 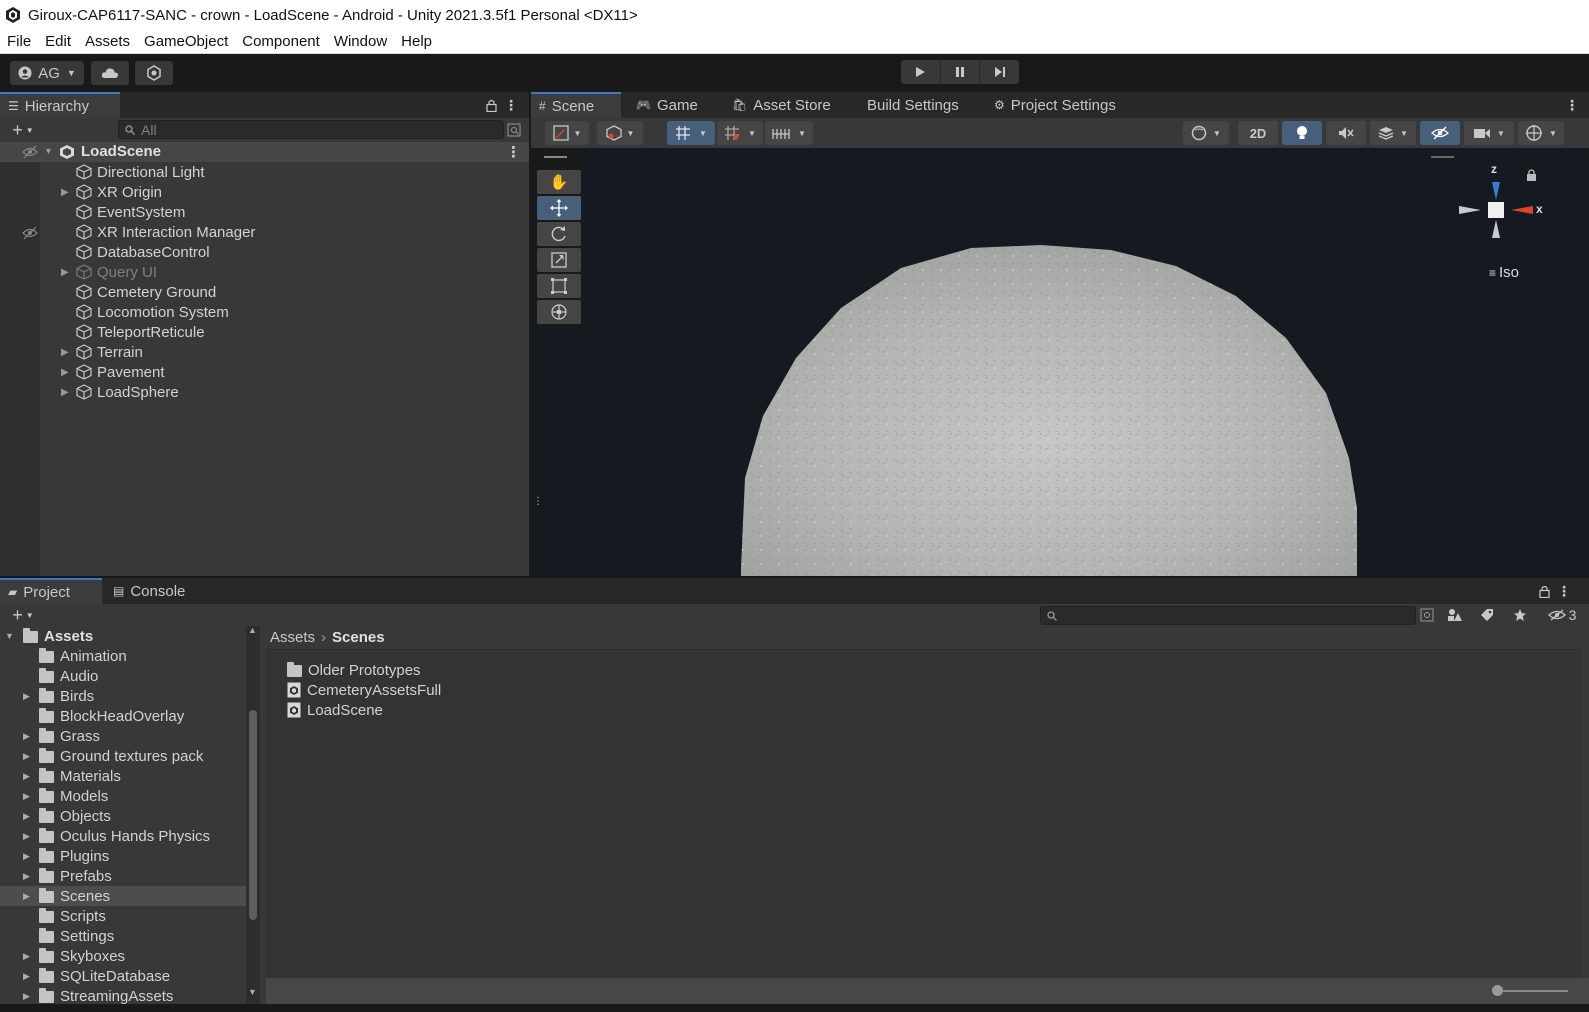 What do you see at coordinates (264, 192) in the screenshot?
I see `hierarchy-item: ▶ XR Origin` at bounding box center [264, 192].